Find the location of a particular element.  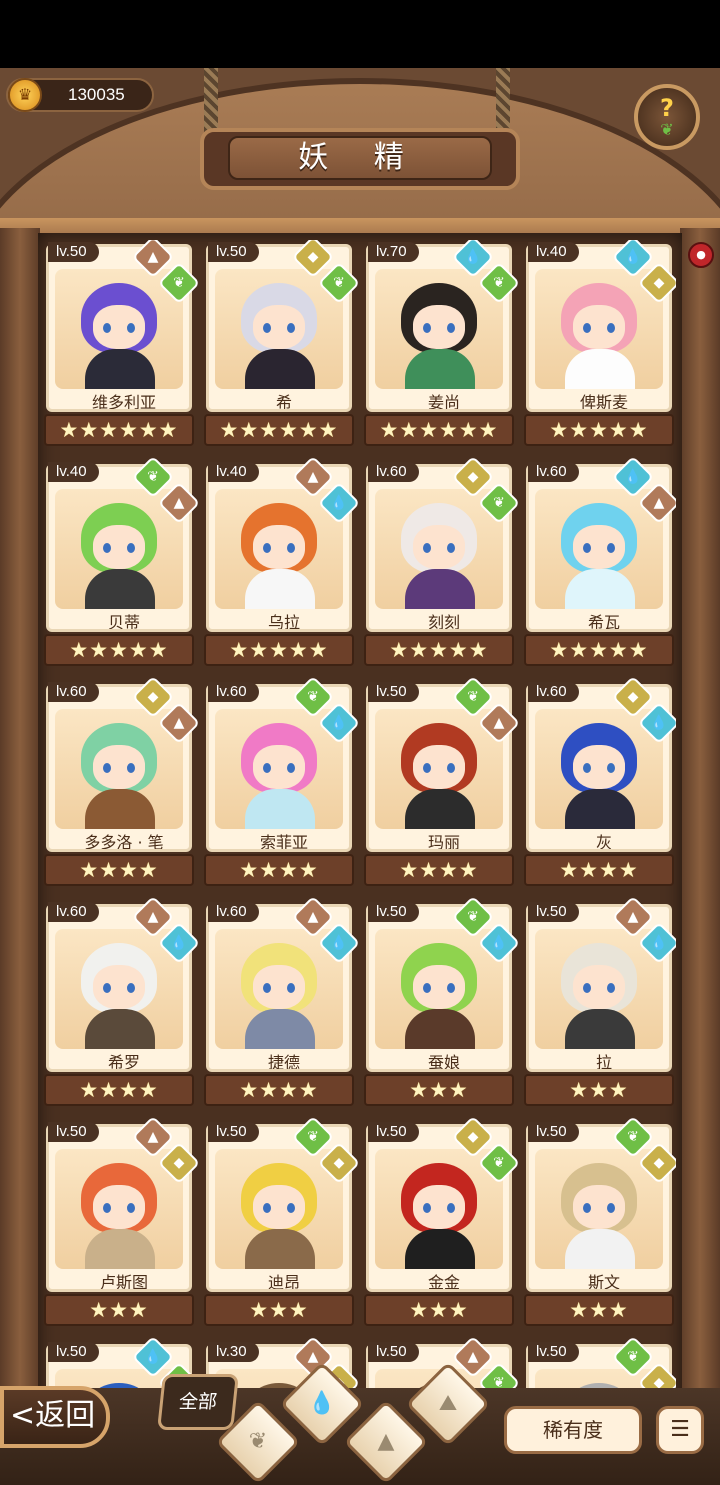

status-bar-area is located at coordinates (360, 34).